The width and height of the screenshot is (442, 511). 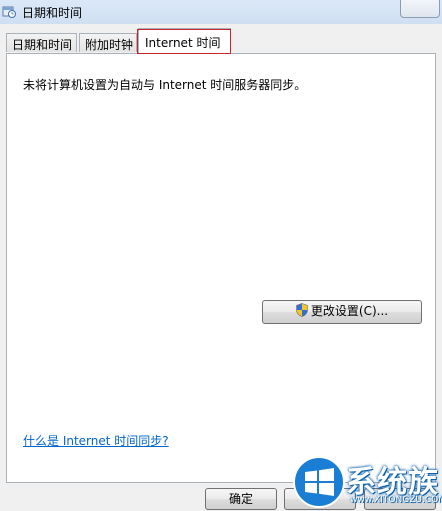 I want to click on window-title: 日期和时间, so click(x=52, y=13).